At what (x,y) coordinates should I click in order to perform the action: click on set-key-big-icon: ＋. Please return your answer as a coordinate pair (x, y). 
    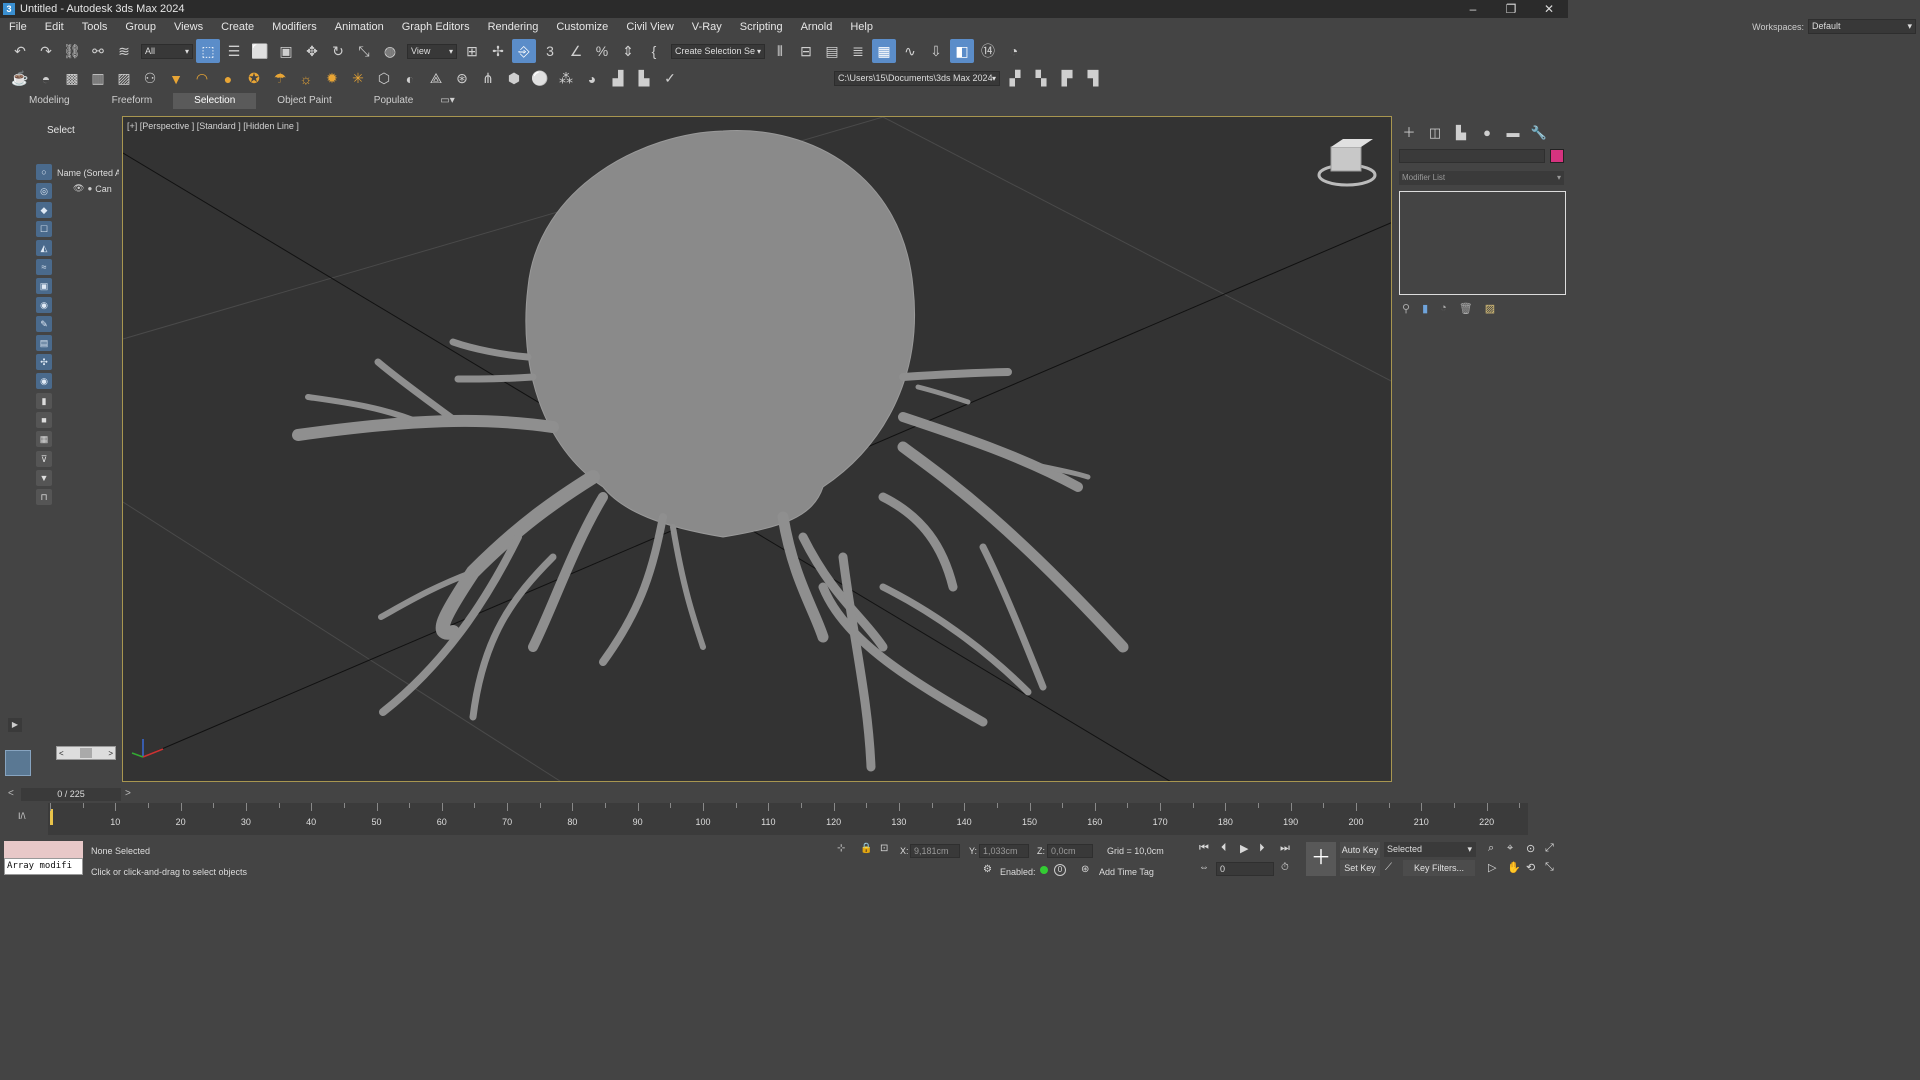
    Looking at the image, I should click on (1321, 859).